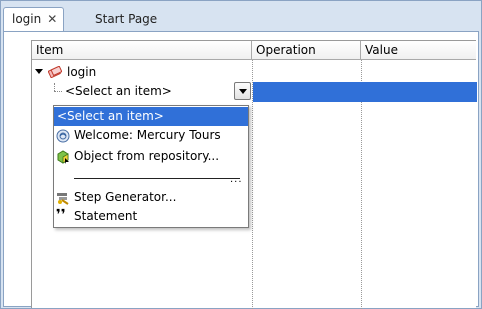 Image resolution: width=482 pixels, height=309 pixels. I want to click on tab-start-page-label: Start Page, so click(126, 19).